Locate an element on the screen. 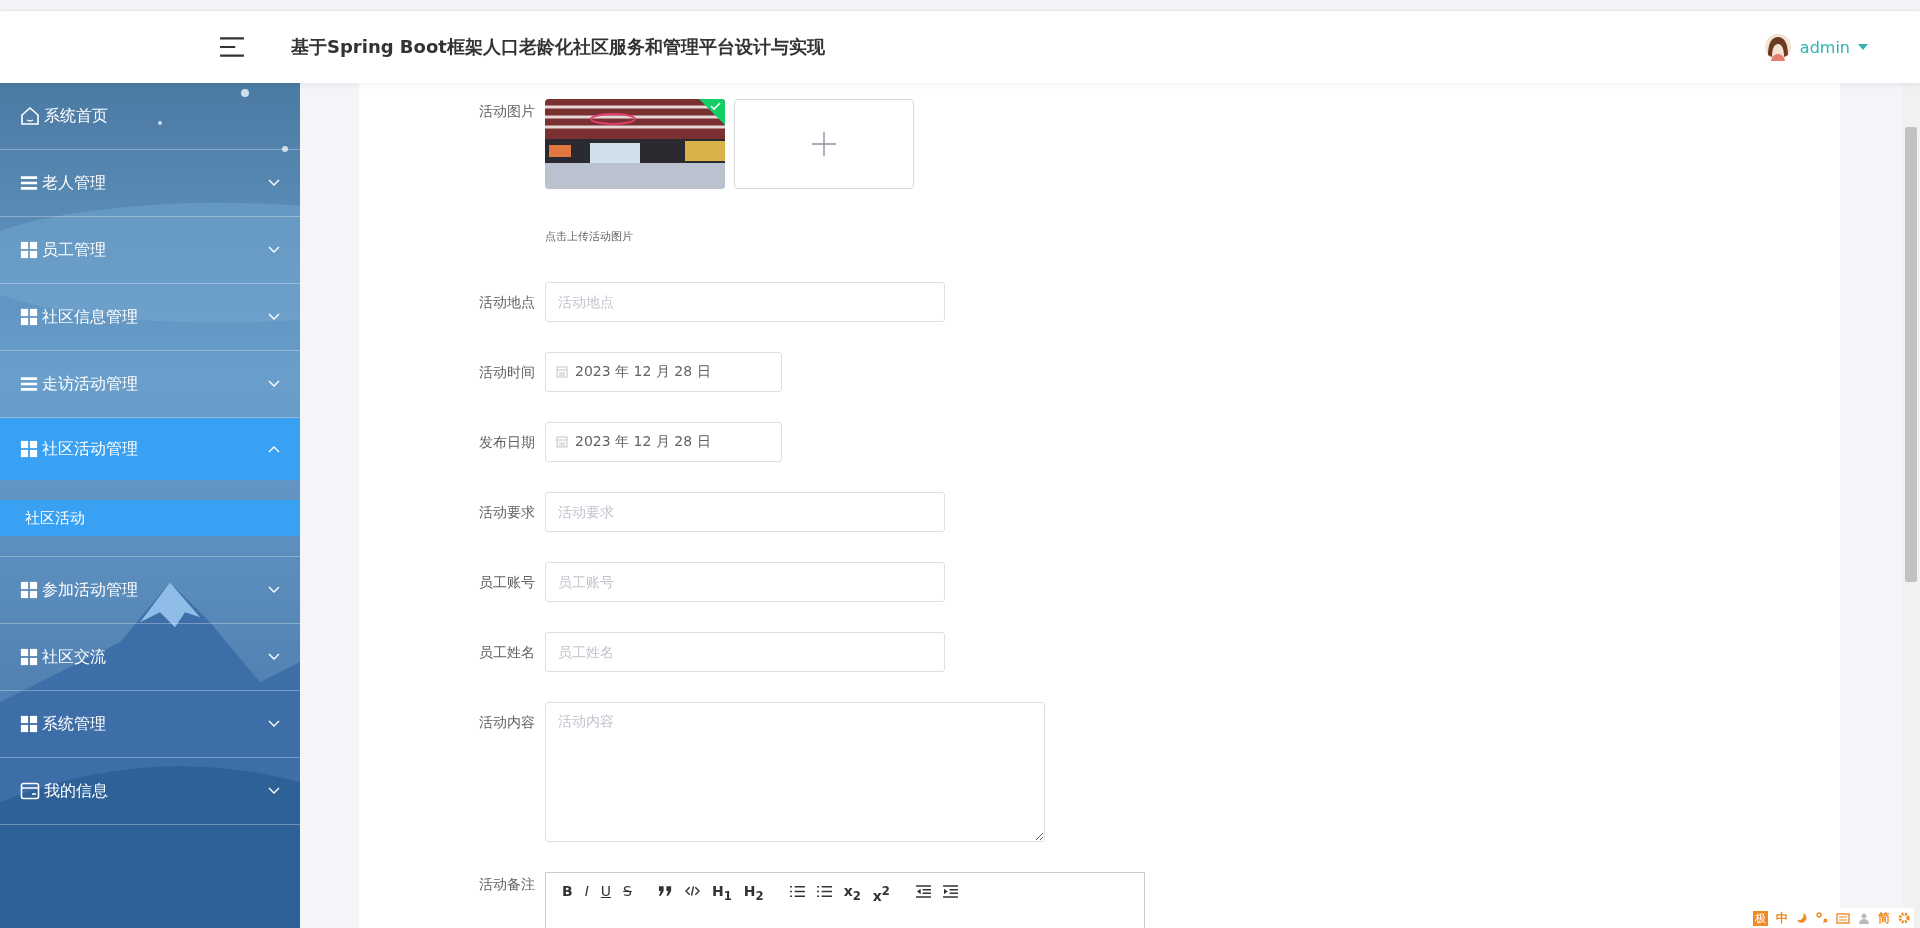  menu-icon is located at coordinates (232, 47).